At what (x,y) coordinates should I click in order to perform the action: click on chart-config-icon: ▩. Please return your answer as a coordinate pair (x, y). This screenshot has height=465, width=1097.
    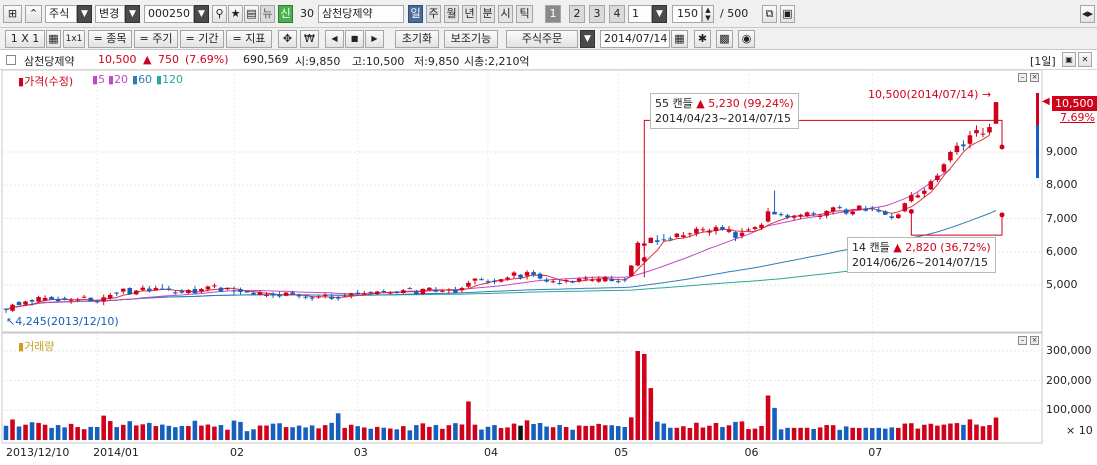
    Looking at the image, I should click on (724, 39).